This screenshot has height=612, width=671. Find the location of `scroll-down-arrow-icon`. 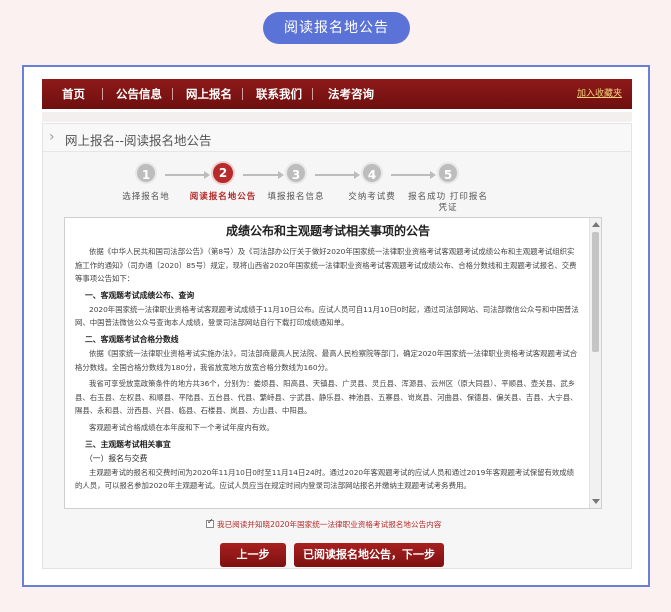

scroll-down-arrow-icon is located at coordinates (596, 501).